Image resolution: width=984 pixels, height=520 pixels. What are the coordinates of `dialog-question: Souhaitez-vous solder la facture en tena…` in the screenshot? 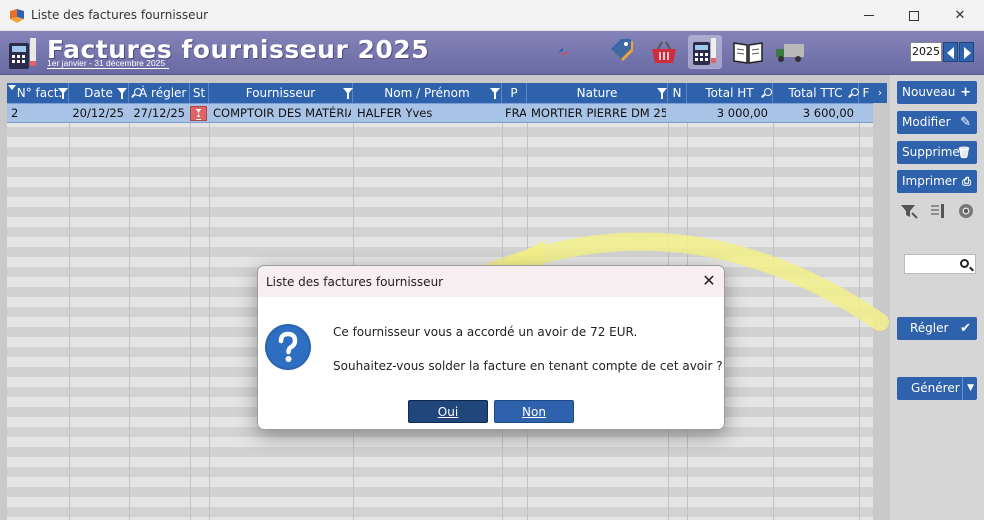 It's located at (528, 366).